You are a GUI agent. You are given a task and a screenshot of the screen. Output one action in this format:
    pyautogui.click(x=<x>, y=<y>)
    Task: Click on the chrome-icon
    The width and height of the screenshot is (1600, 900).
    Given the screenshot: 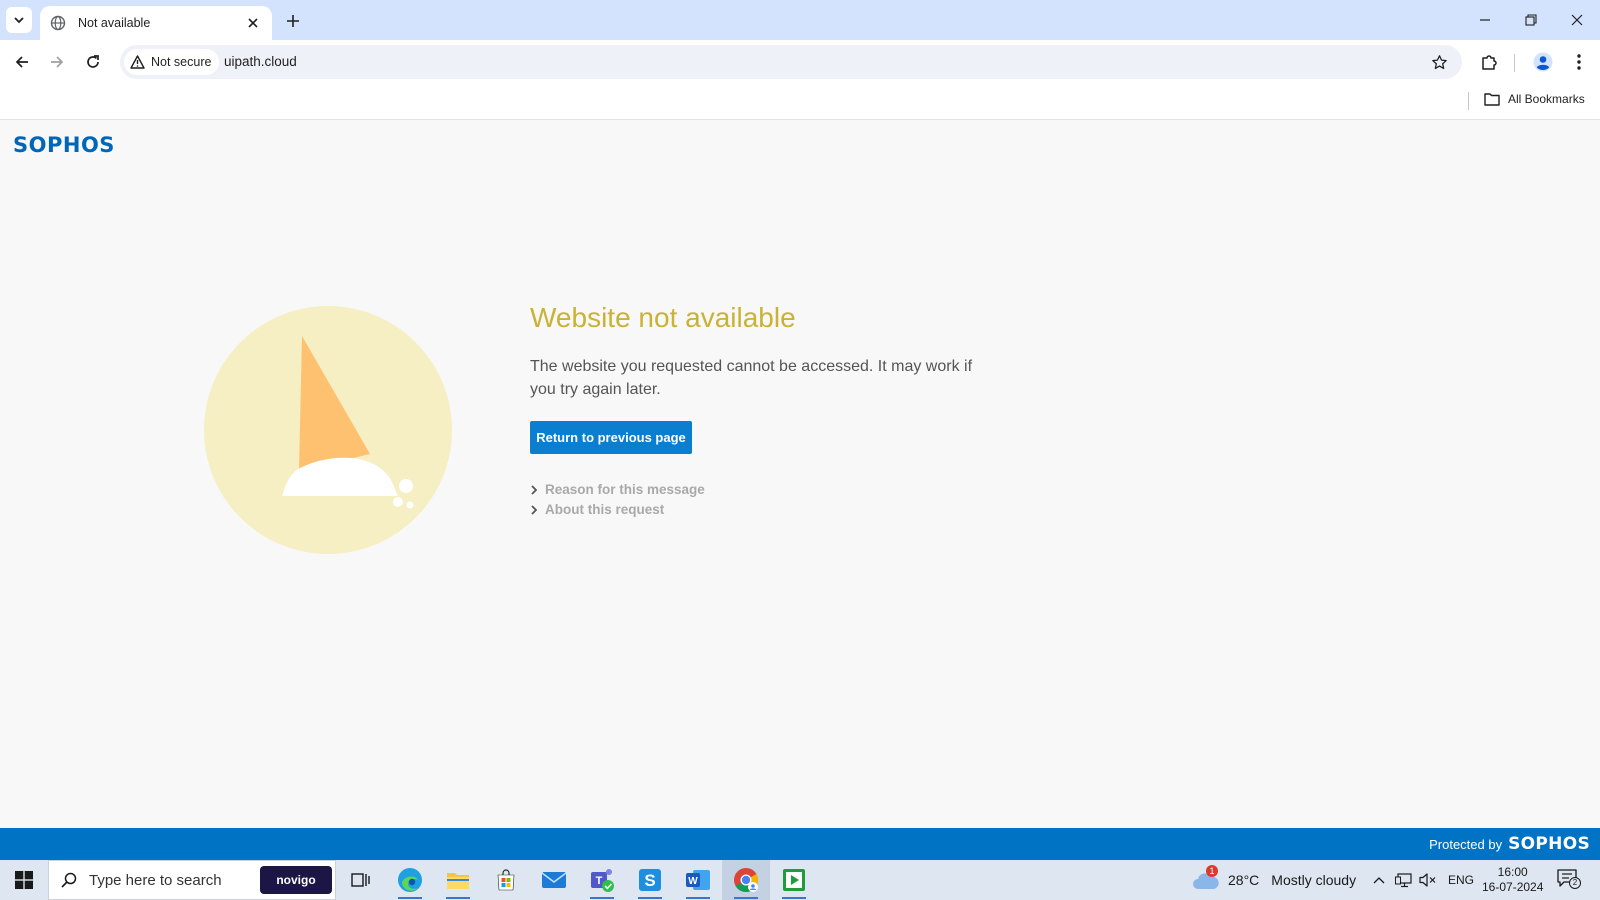 What is the action you would take?
    pyautogui.click(x=746, y=880)
    